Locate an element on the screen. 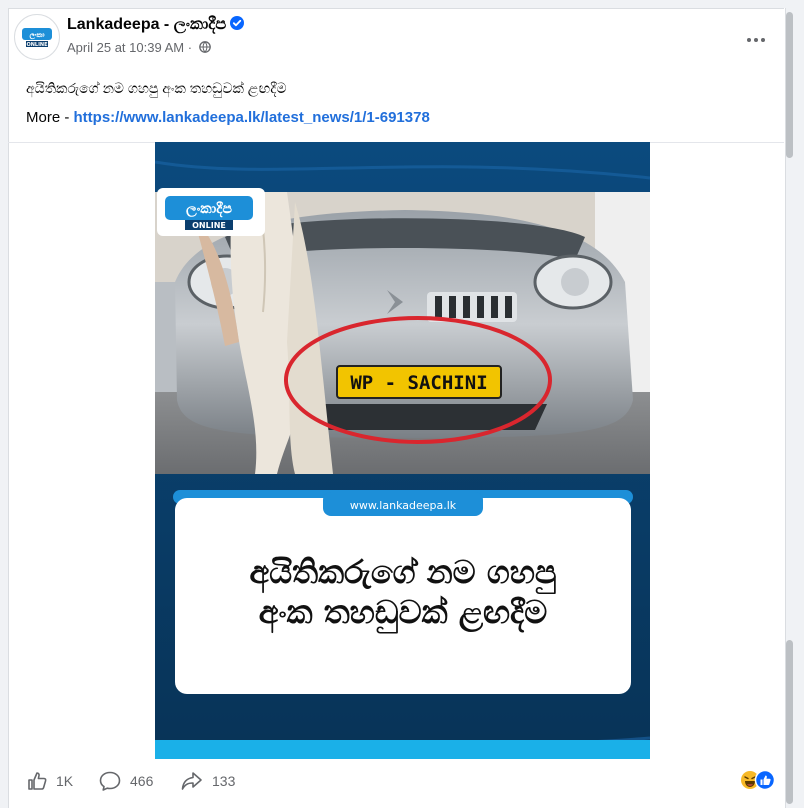 The width and height of the screenshot is (804, 808). page-name: Lankadeepa - ලංකාදීප is located at coordinates (156, 25).